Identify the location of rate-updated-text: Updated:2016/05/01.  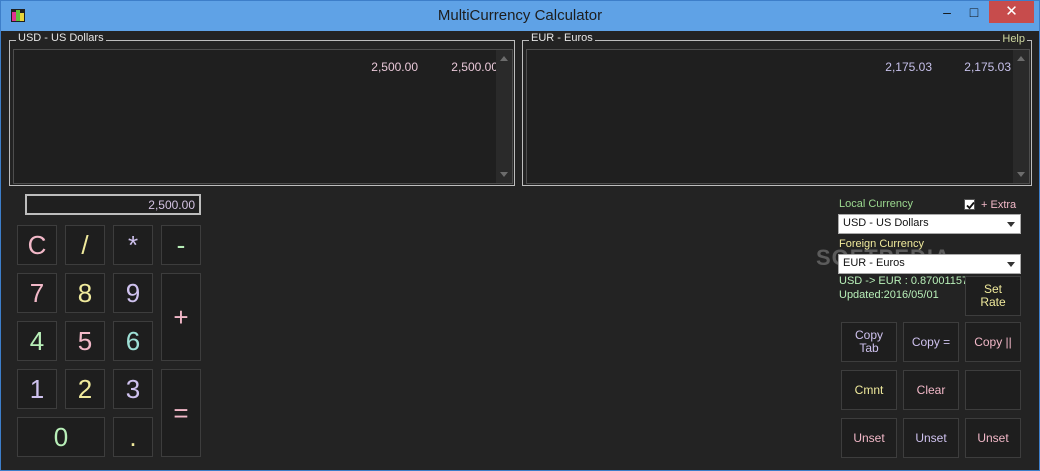
(889, 295).